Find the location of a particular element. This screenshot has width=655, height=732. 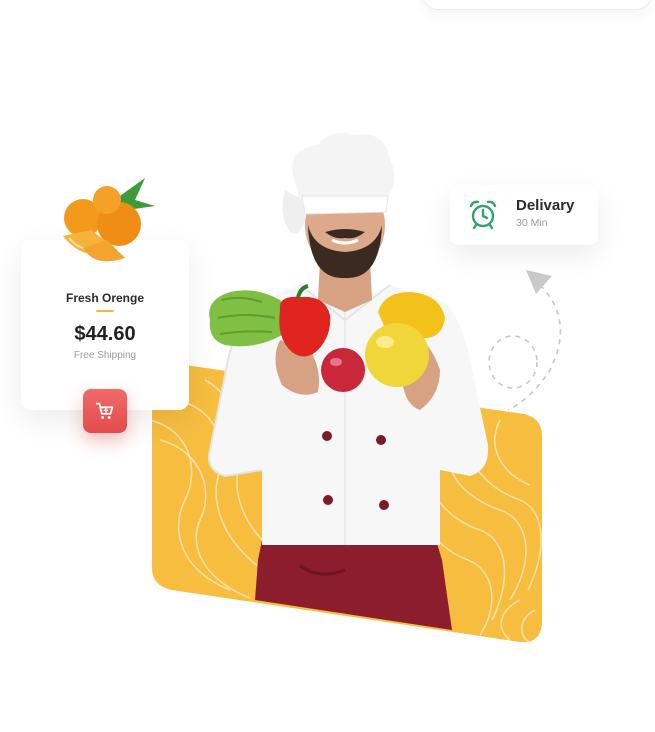

alarm-clock-icon is located at coordinates (483, 215).